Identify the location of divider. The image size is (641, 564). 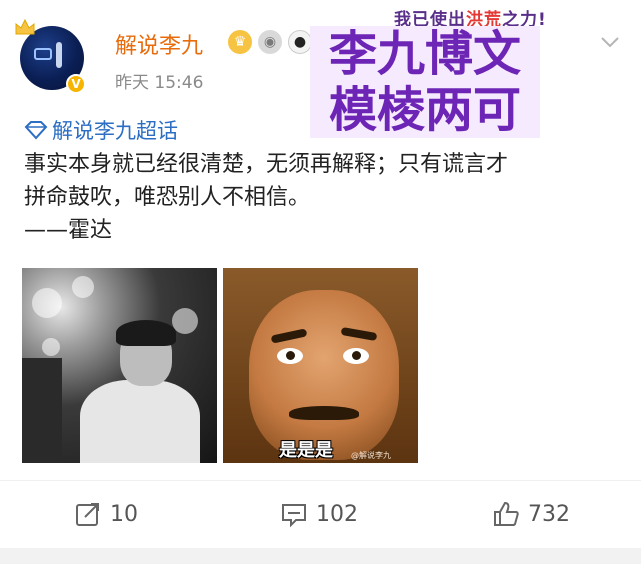
(320, 480).